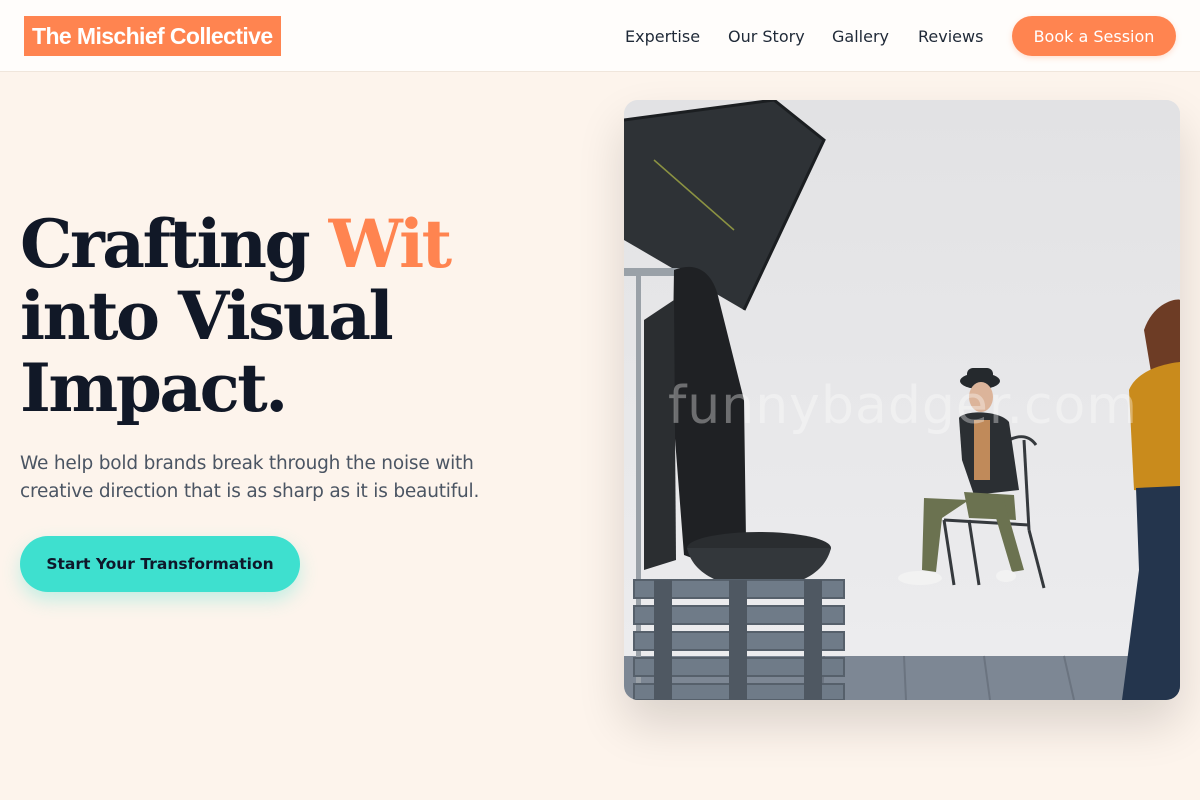 This screenshot has width=1200, height=800. I want to click on nav-item-our-story: Our Story, so click(766, 36).